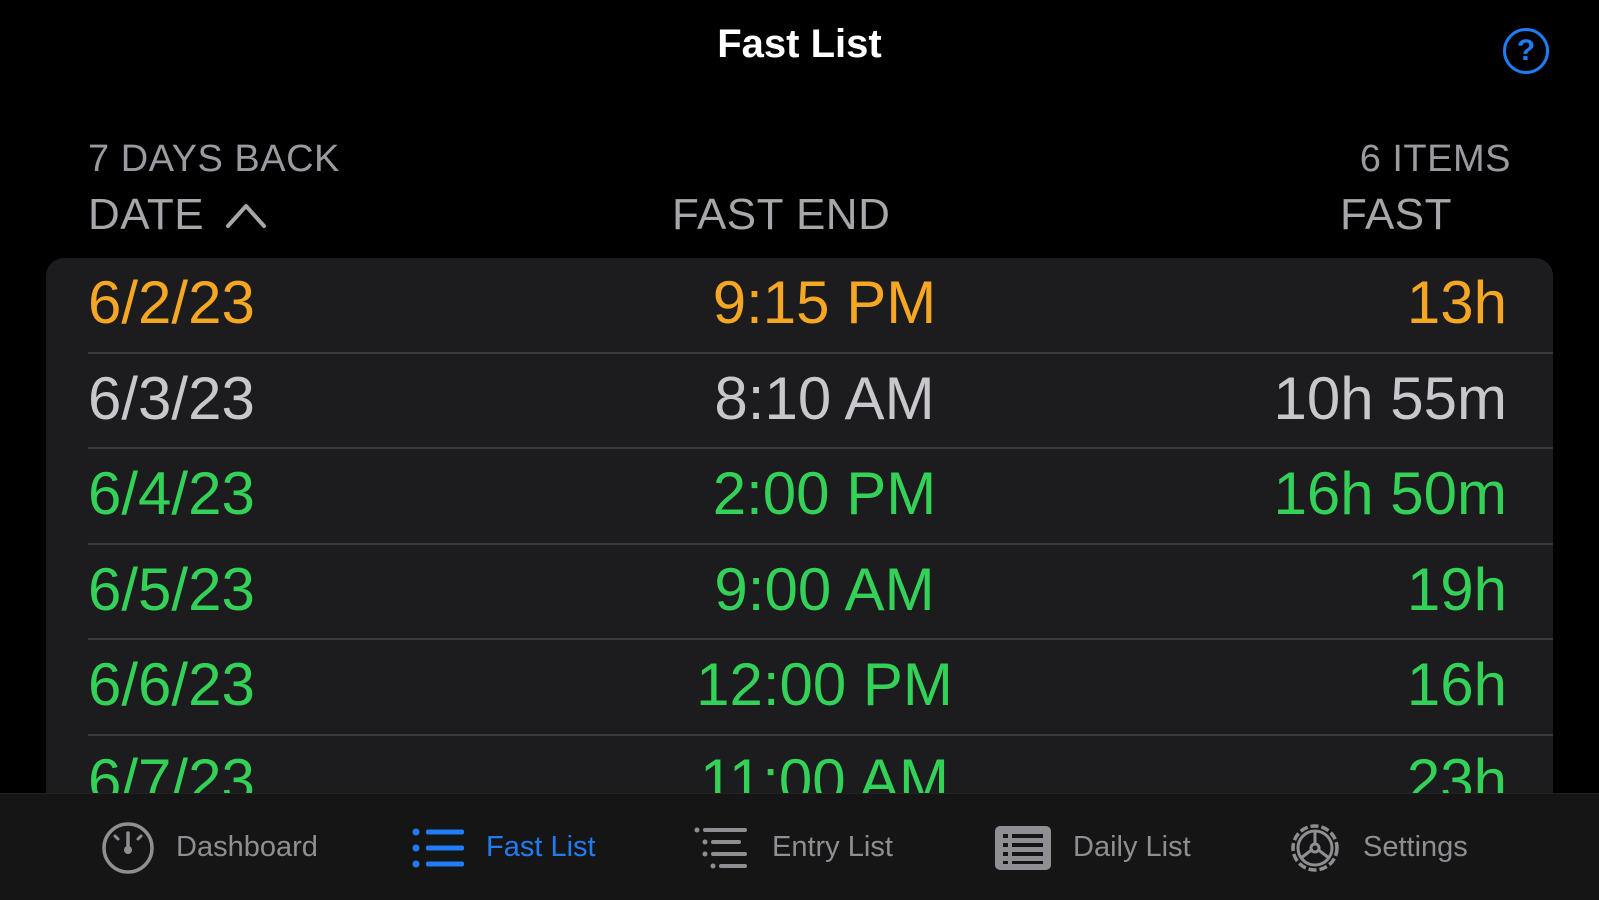 The height and width of the screenshot is (900, 1599). I want to click on row-fast-duration: 19h, so click(1456, 589).